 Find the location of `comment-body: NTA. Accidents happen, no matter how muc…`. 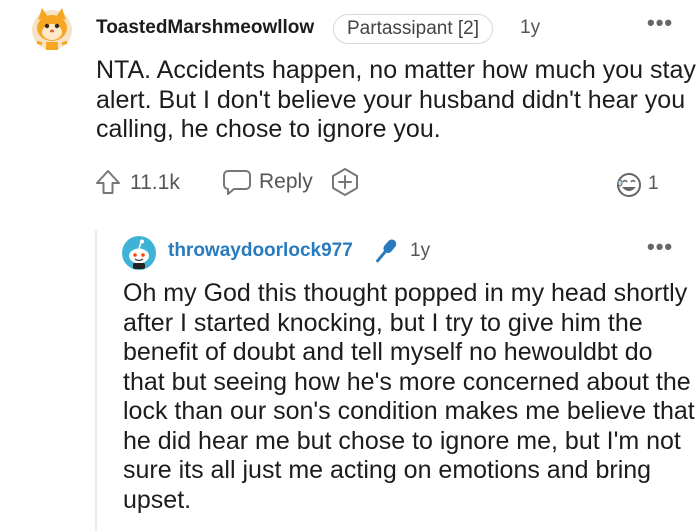

comment-body: NTA. Accidents happen, no matter how muc… is located at coordinates (396, 99).